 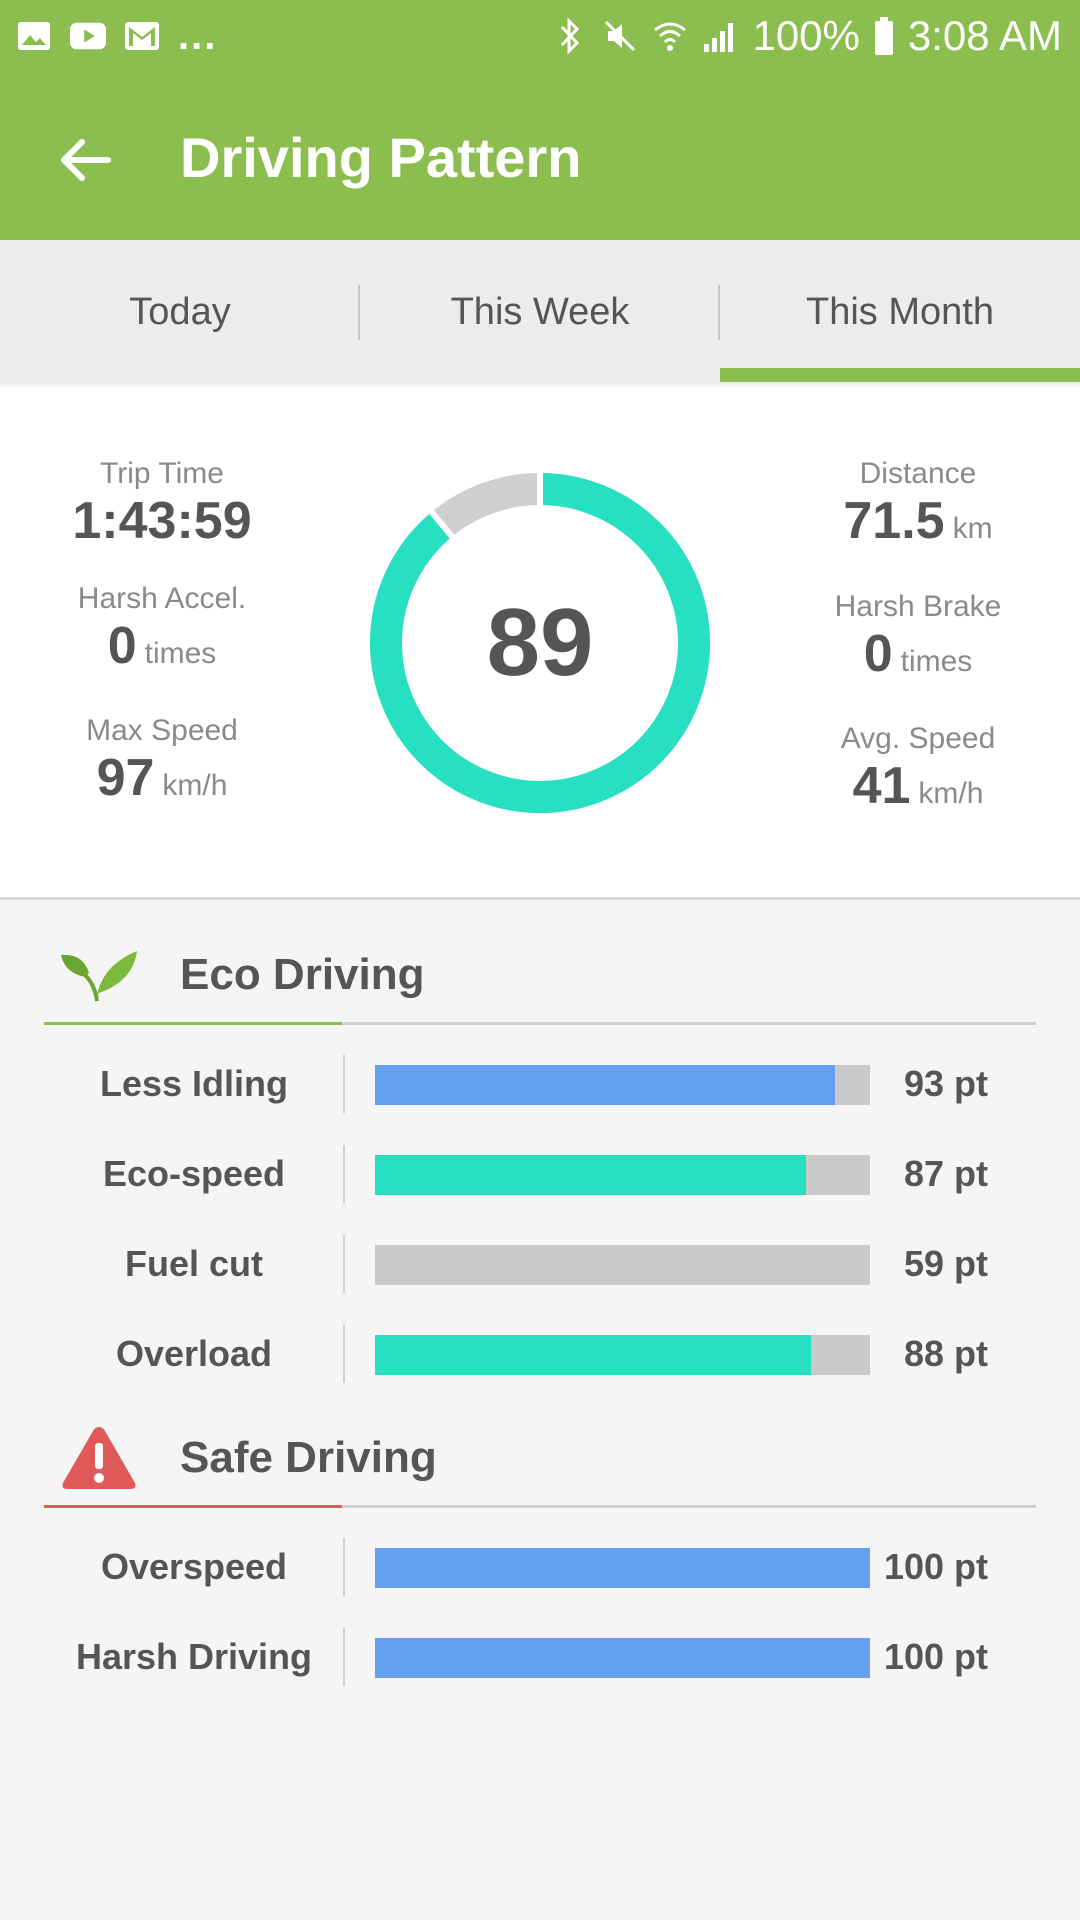 I want to click on harsh-brake-value: 0, so click(x=878, y=654).